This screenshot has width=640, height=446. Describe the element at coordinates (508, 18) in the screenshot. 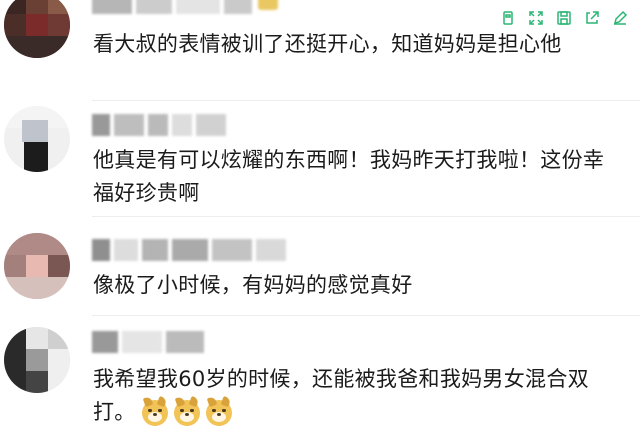

I see `copy-icon` at that location.